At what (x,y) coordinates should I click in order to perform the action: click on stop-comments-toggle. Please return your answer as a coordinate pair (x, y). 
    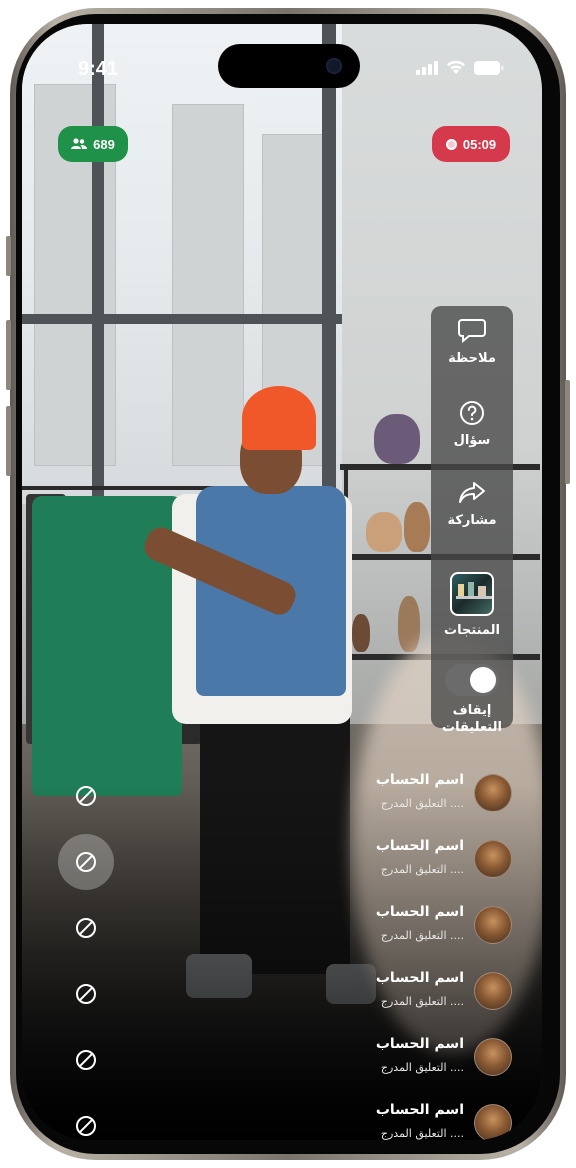
    Looking at the image, I should click on (472, 680).